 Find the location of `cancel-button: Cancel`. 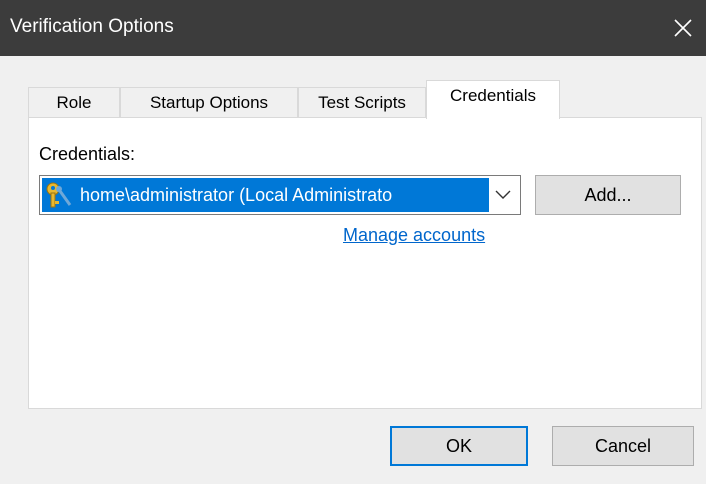

cancel-button: Cancel is located at coordinates (623, 446).